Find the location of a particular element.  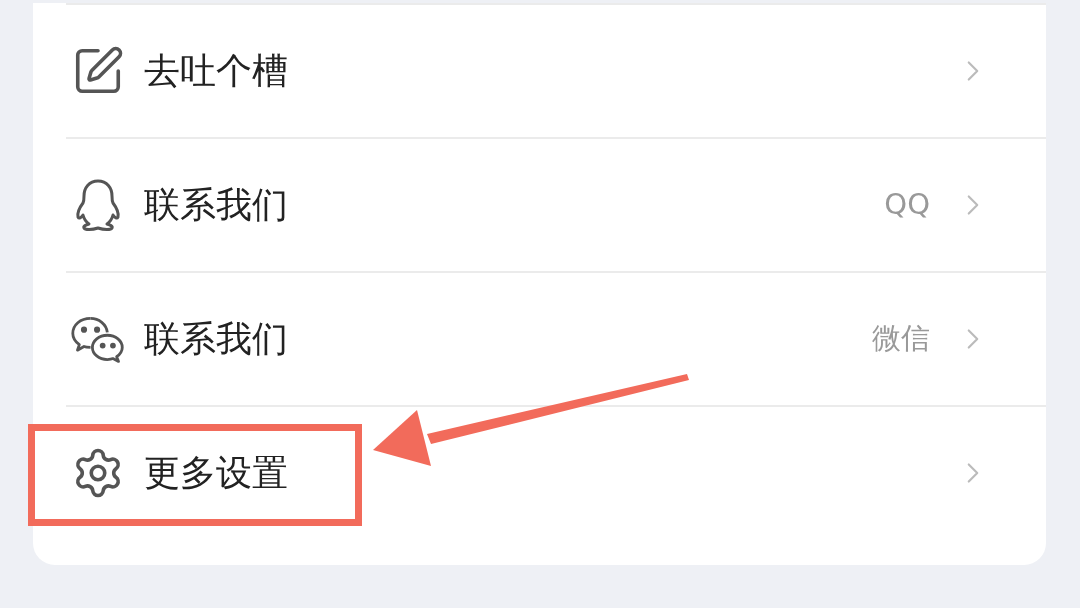

menu-value: 微信 is located at coordinates (901, 339).